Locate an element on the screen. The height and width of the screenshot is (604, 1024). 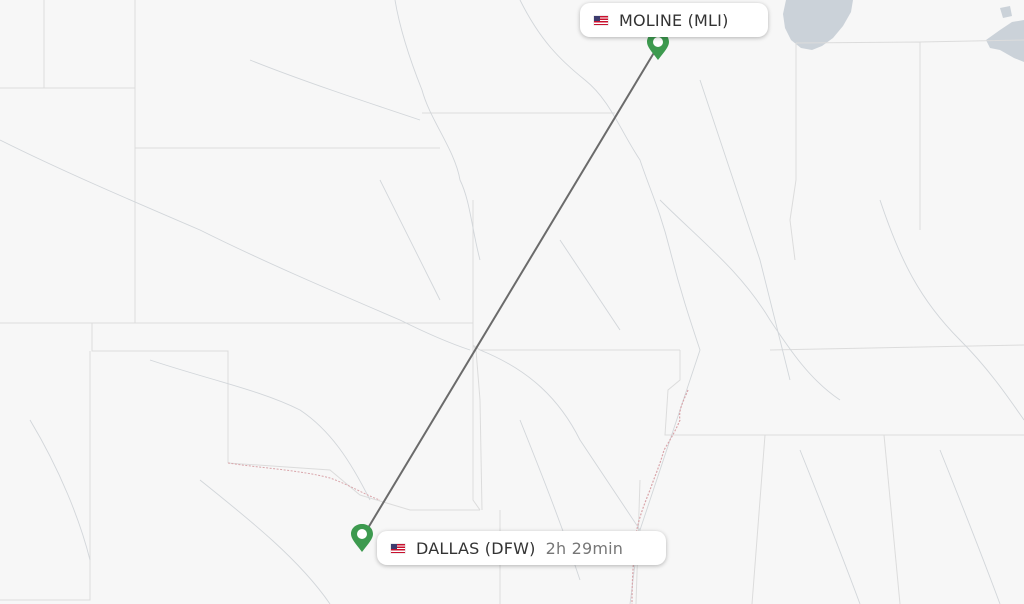
origin-airport-label: MOLINE (MLI) is located at coordinates (674, 20).